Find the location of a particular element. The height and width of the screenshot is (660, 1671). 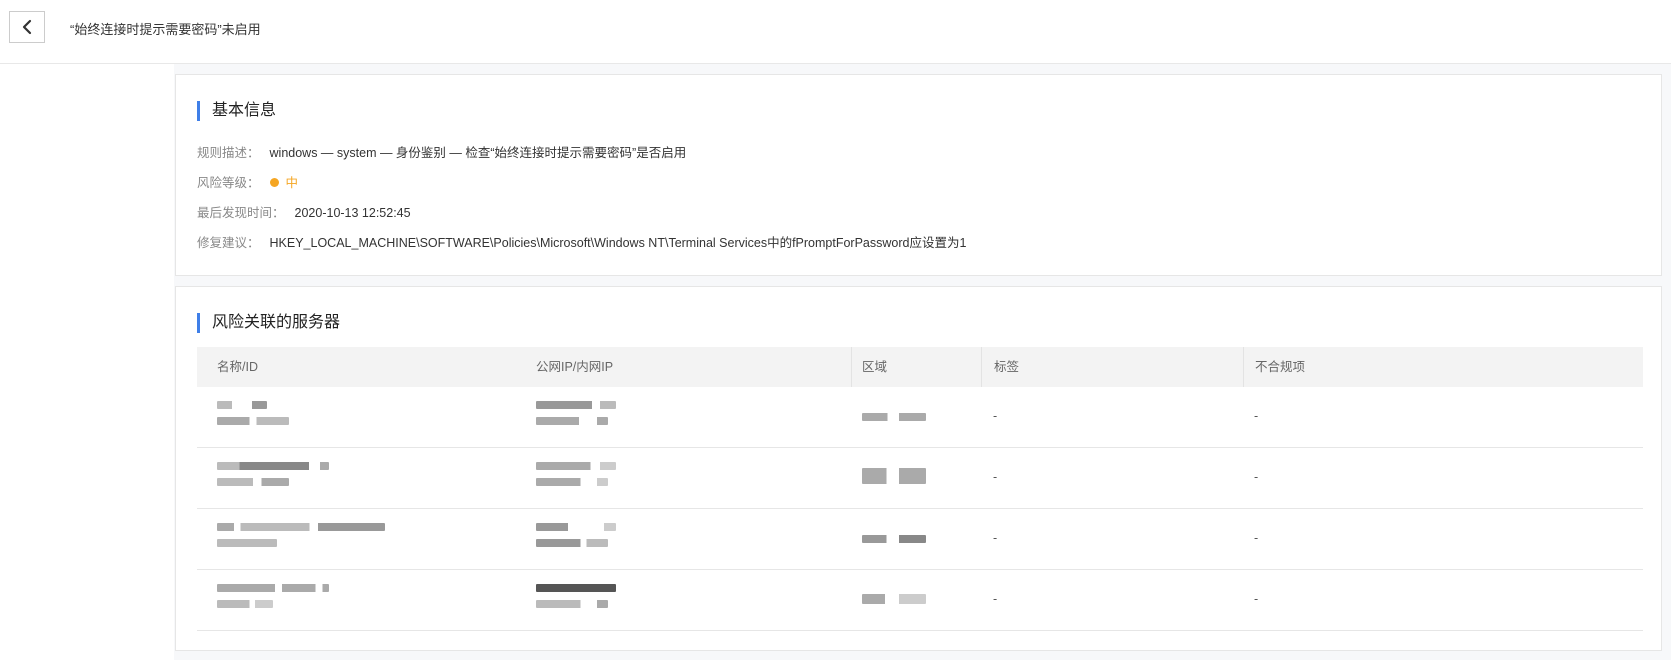

last-found-row: 最后发现时间： 2020-10-13 12:52:45 is located at coordinates (304, 211).